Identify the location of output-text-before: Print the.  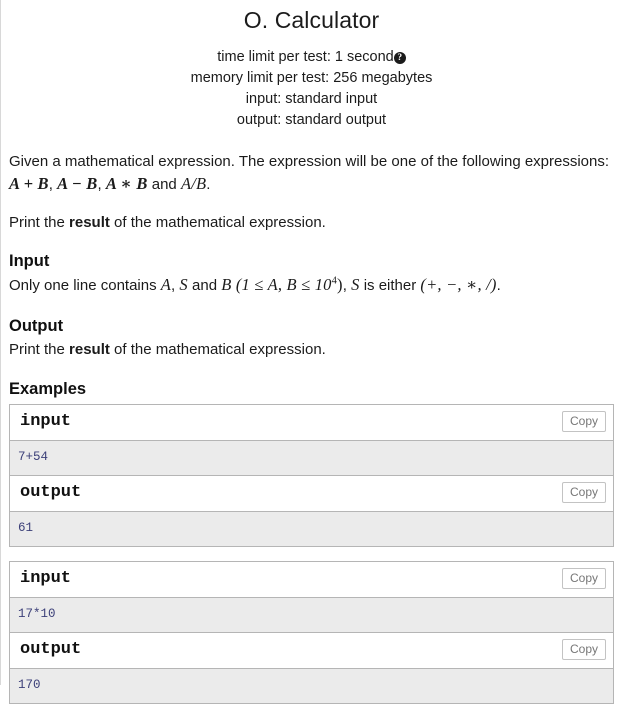
(39, 349).